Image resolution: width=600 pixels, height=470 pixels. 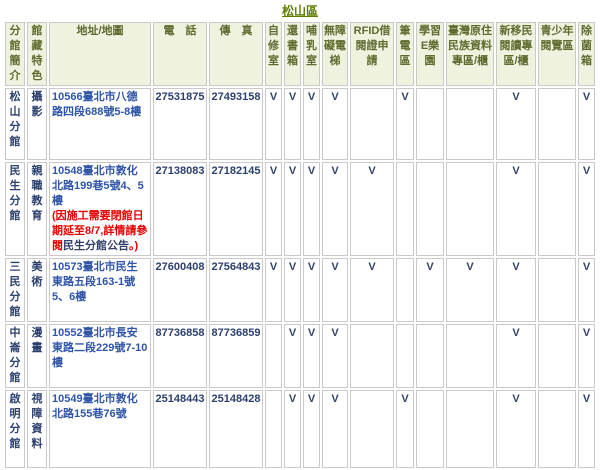 I want to click on collection-feature: 漫畫, so click(x=37, y=356).